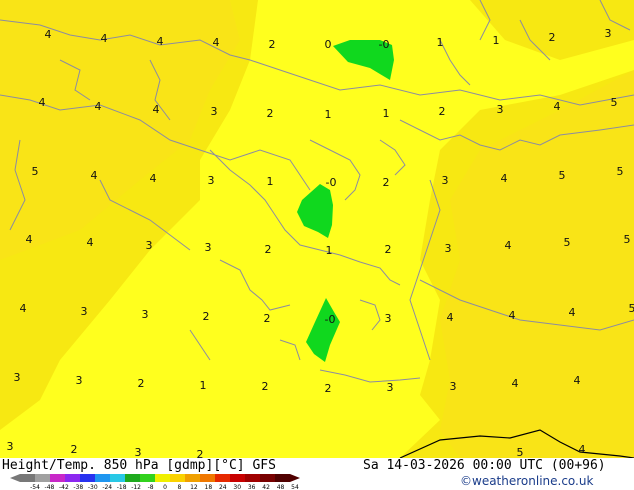 The width and height of the screenshot is (634, 490). I want to click on legend-arrow-left, so click(15, 478).